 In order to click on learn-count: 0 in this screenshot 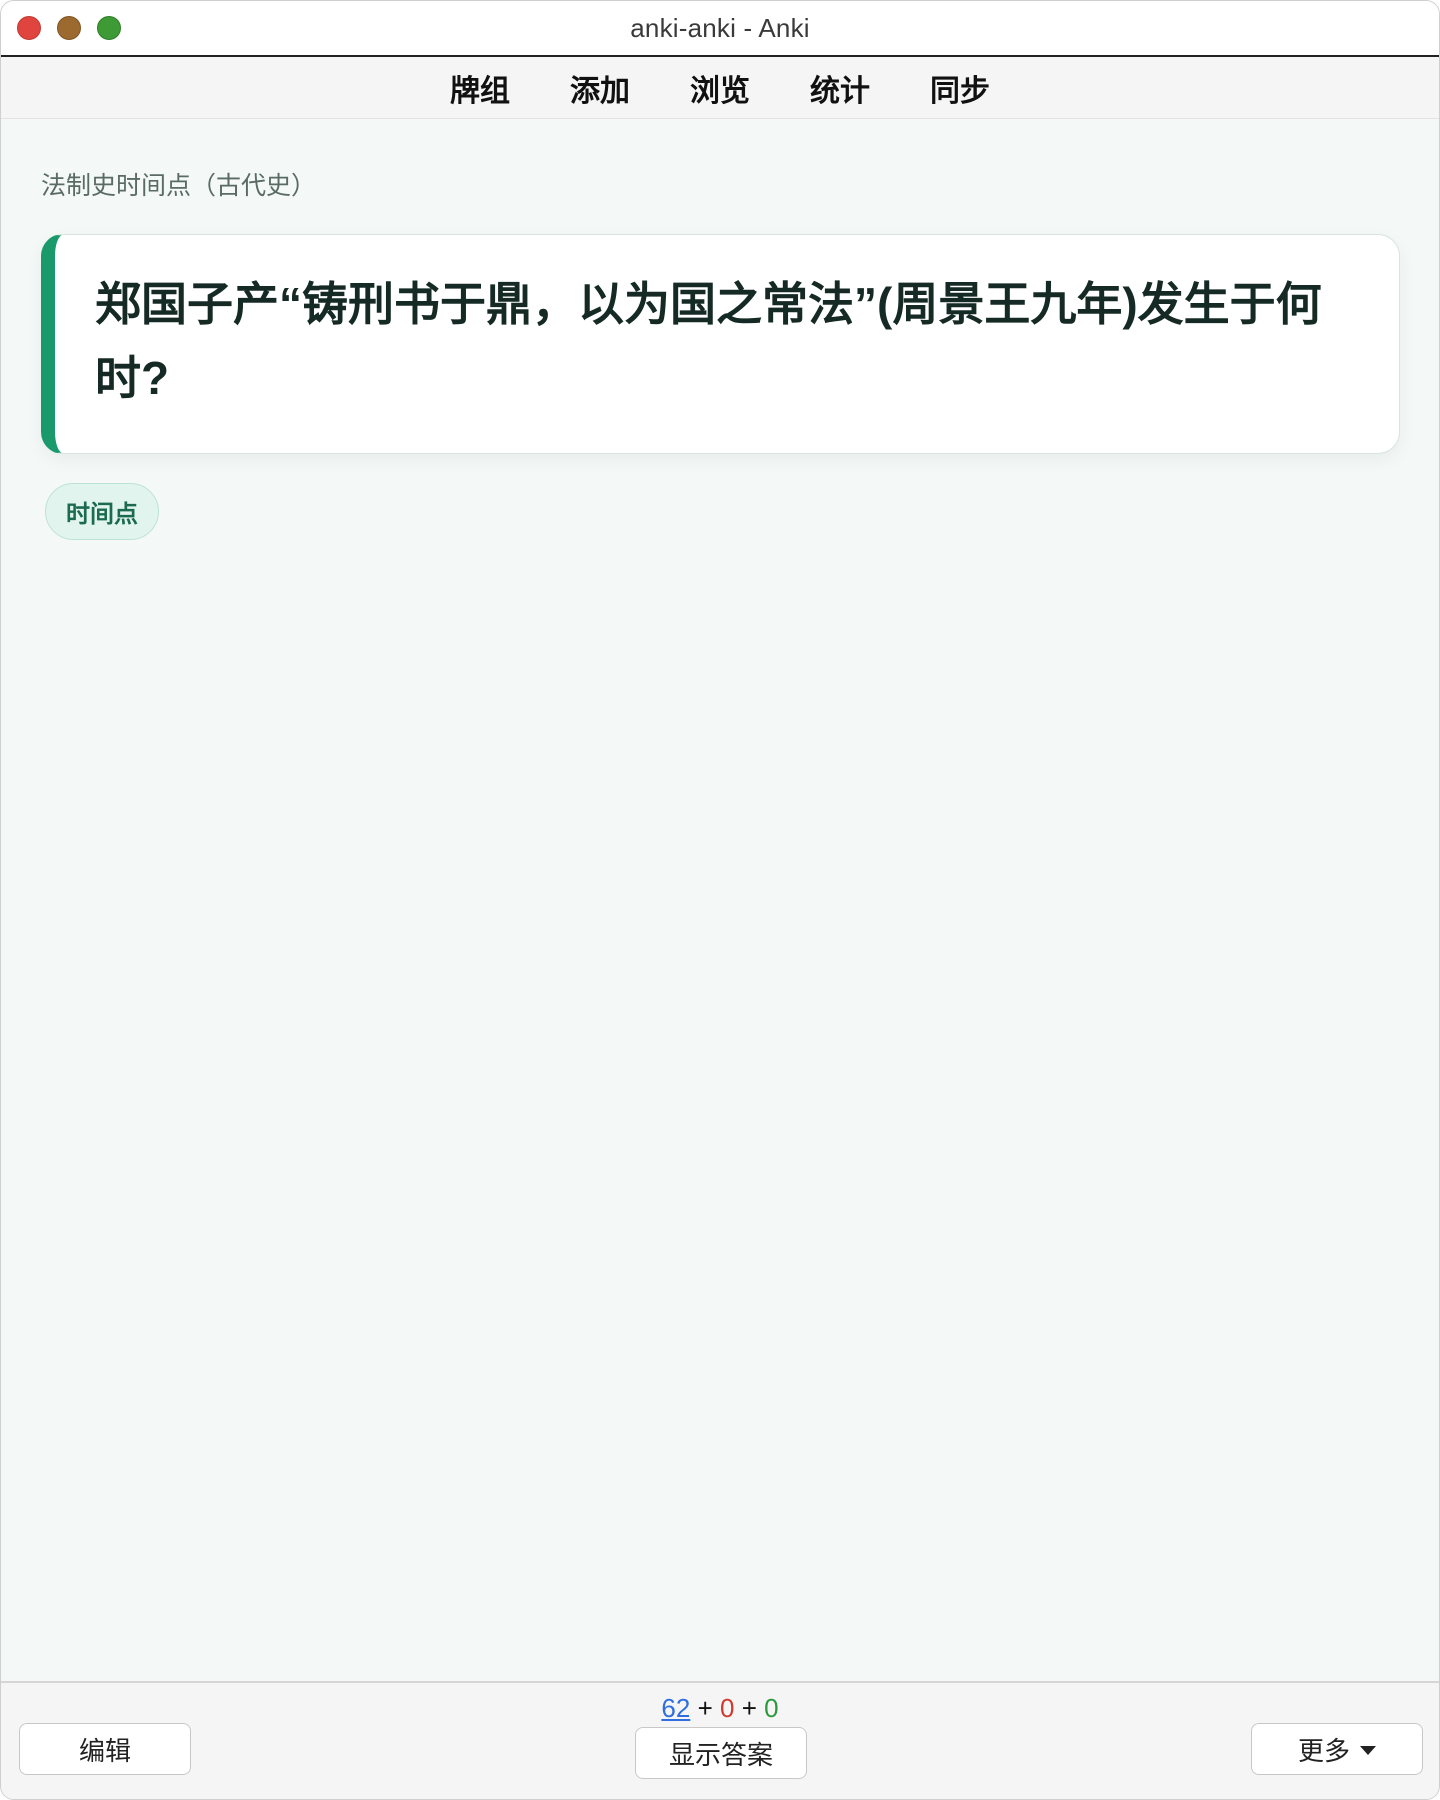, I will do `click(727, 1708)`.